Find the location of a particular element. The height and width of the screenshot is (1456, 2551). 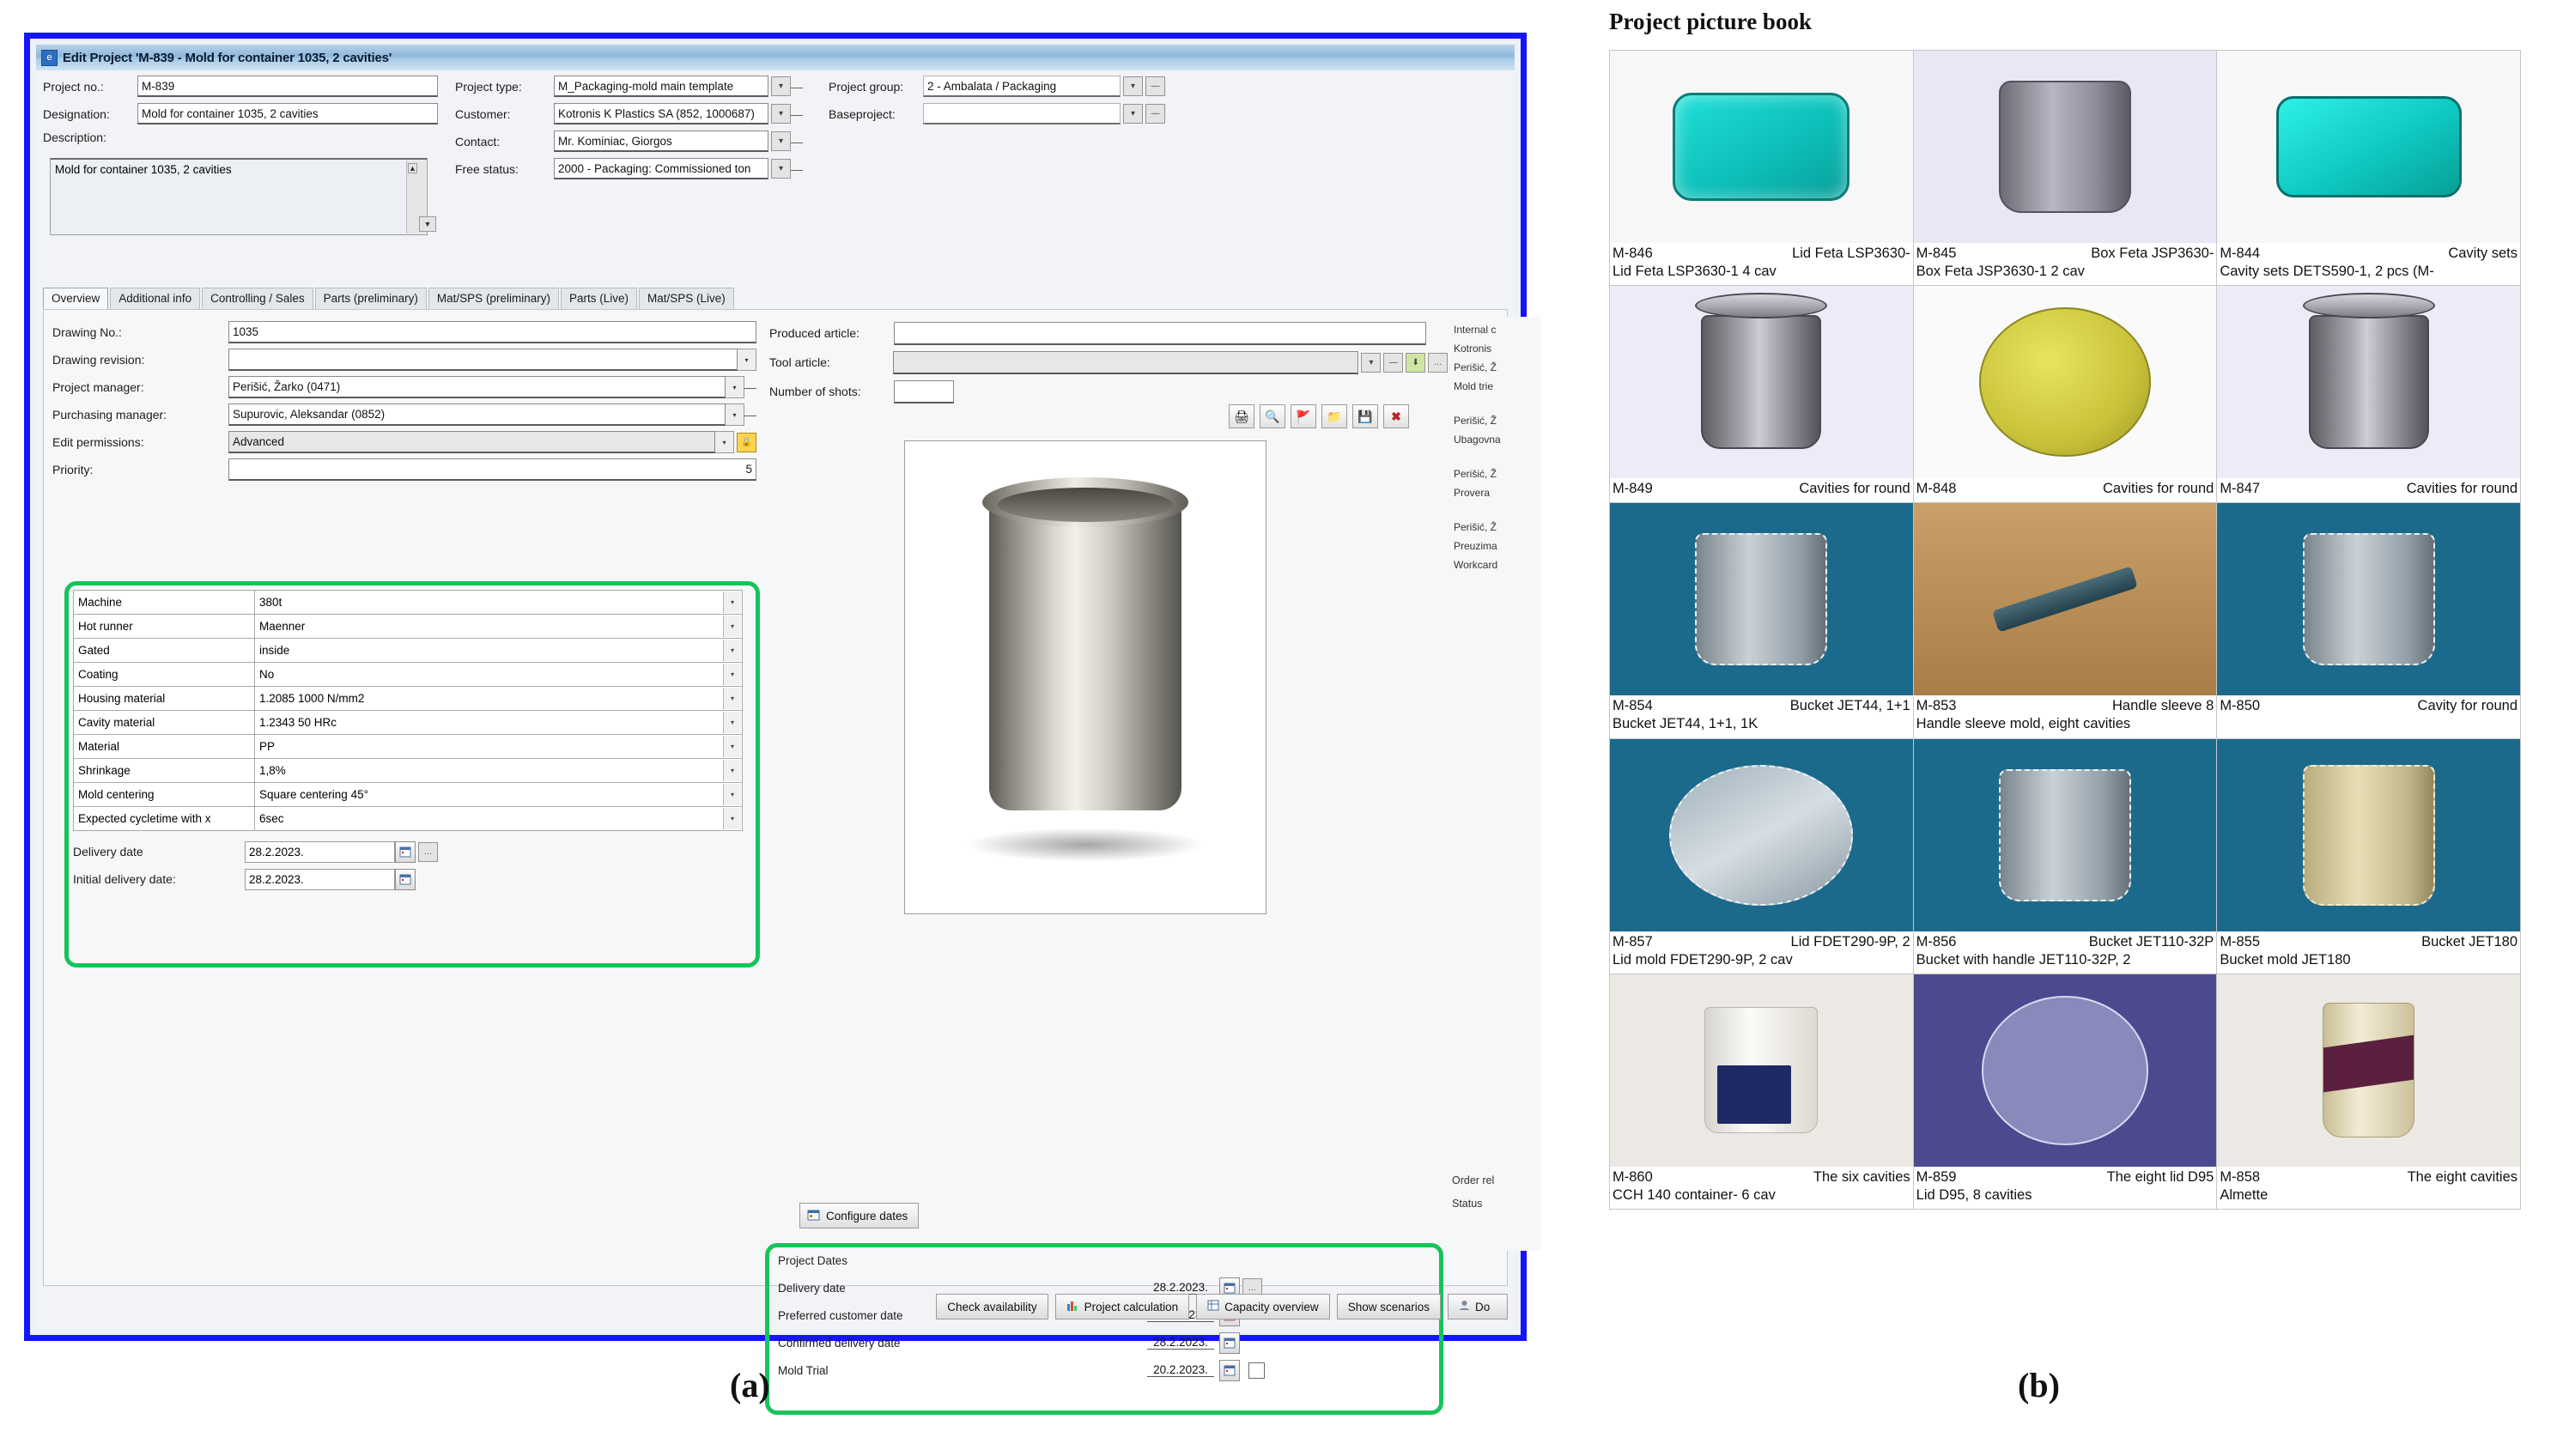

table-row: Mold centering Square centering 45° ▾ is located at coordinates (408, 795).